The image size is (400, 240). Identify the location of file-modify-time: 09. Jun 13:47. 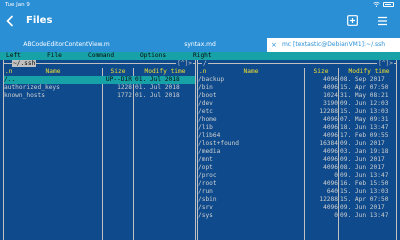
(364, 175).